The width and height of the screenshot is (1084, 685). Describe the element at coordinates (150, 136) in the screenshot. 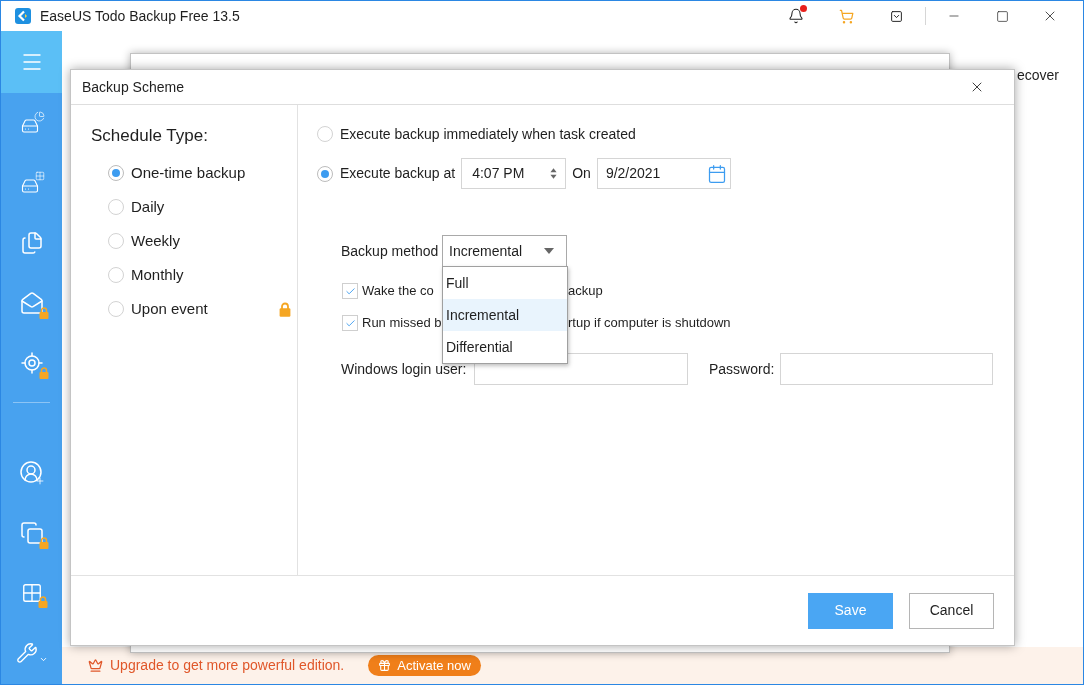

I see `schedule-type-heading: Schedule Type:` at that location.